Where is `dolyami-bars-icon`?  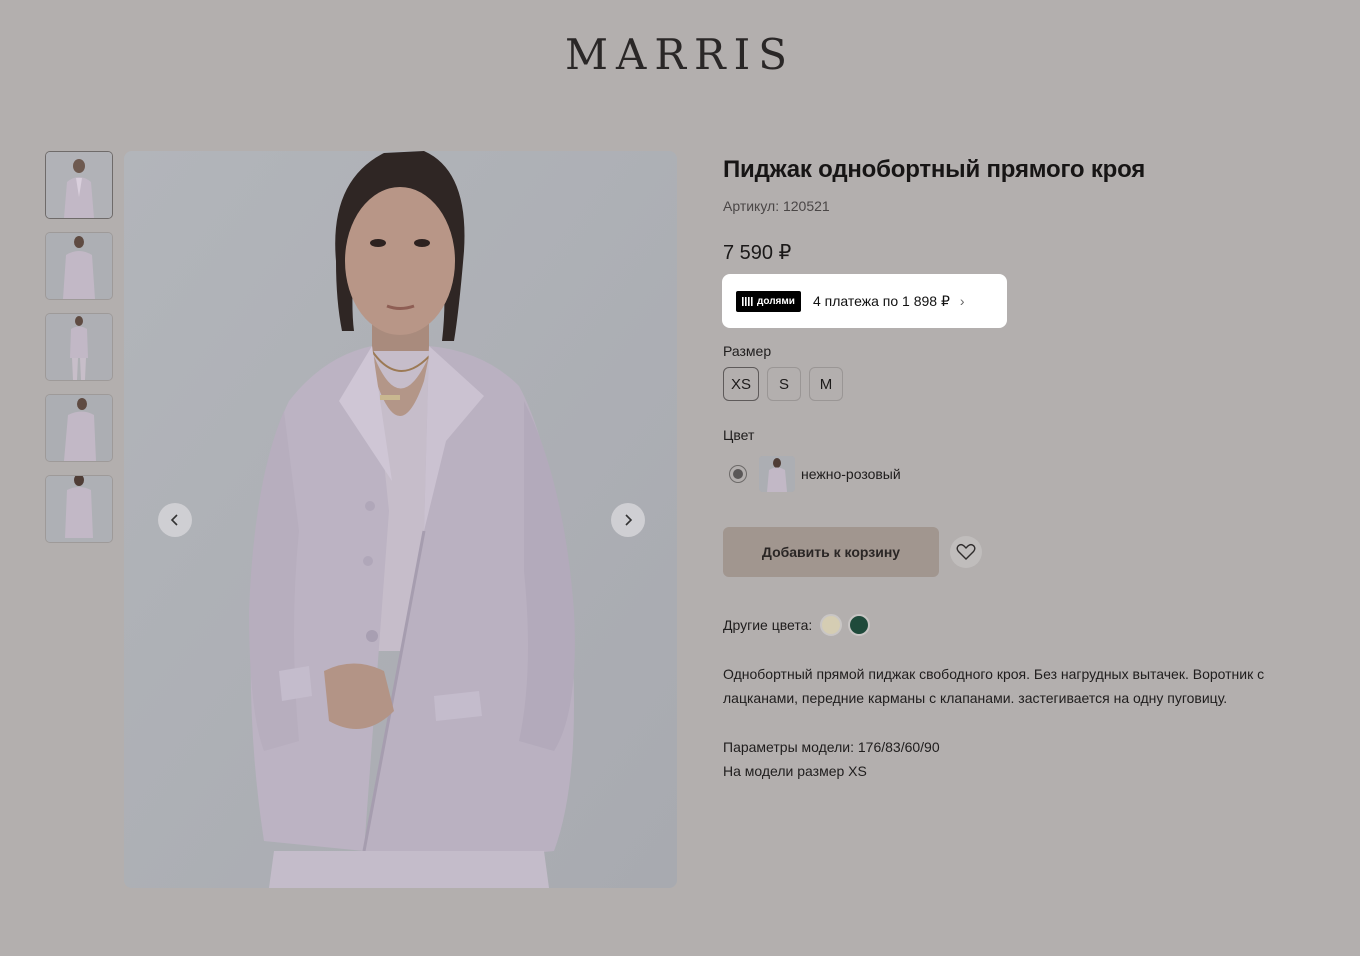 dolyami-bars-icon is located at coordinates (747, 301).